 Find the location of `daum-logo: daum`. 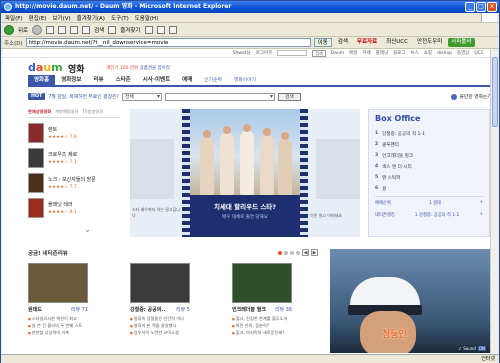

daum-logo: daum is located at coordinates (45, 67).